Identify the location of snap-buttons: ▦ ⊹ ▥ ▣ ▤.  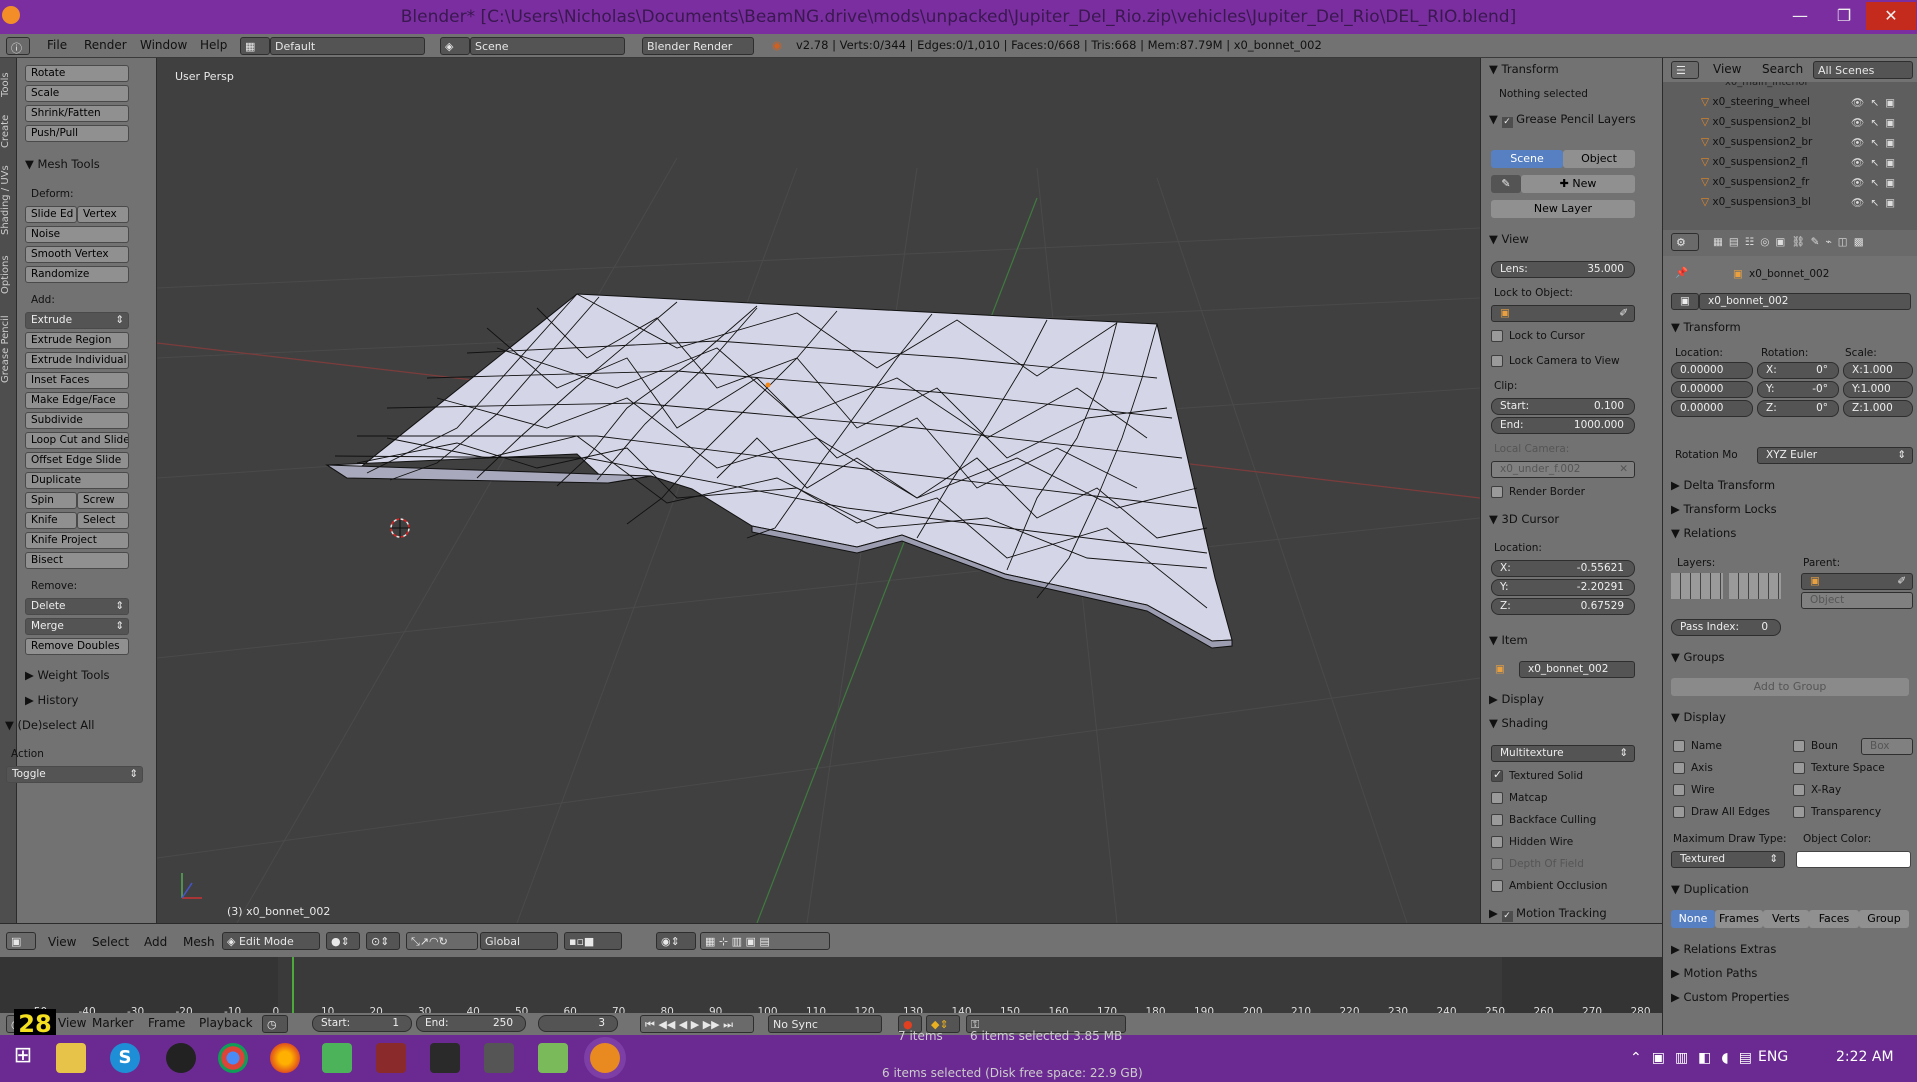
(765, 941).